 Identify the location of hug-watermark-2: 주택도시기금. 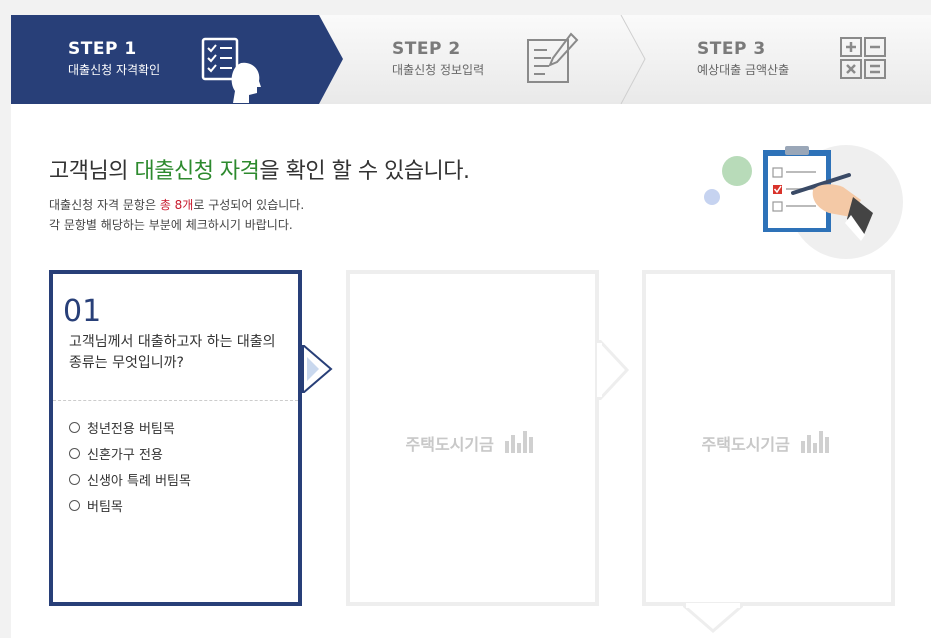
(768, 443).